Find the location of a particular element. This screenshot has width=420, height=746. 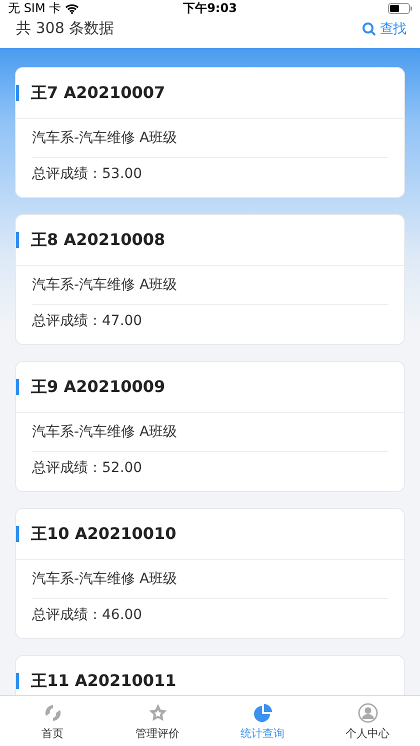

tab: 个人中心 is located at coordinates (367, 721).